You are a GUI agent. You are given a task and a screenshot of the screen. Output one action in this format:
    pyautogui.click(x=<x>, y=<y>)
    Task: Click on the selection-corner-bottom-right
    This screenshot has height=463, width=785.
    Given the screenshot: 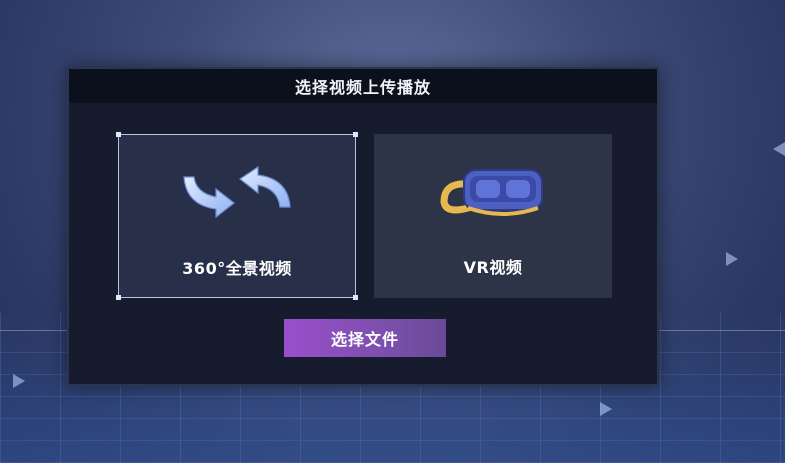 What is the action you would take?
    pyautogui.click(x=355, y=297)
    